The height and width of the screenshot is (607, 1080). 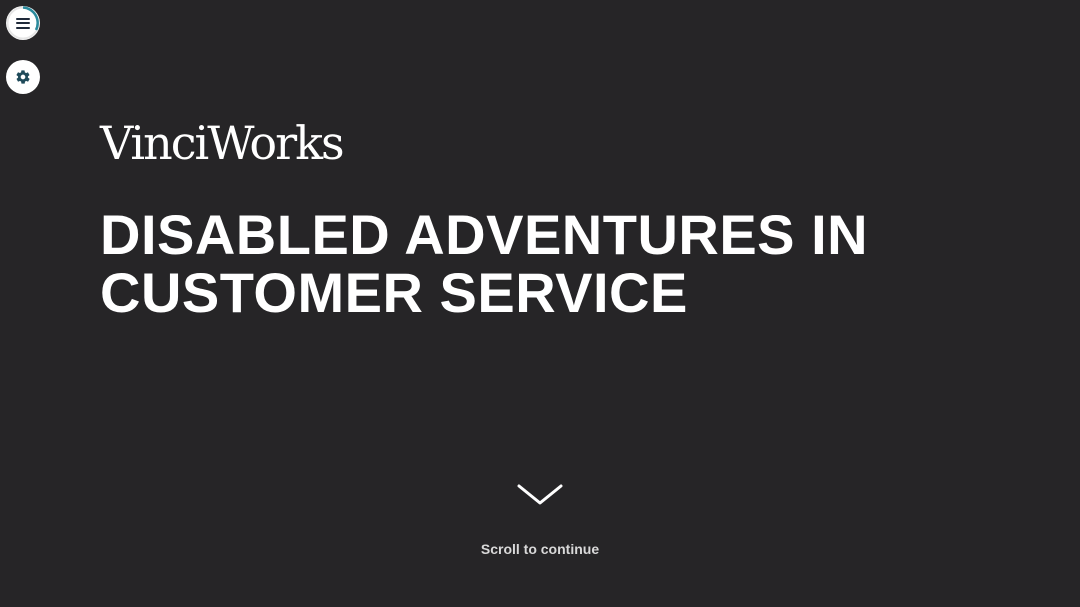 I want to click on title-line-2: CUSTOMER SERVICE, so click(x=394, y=292).